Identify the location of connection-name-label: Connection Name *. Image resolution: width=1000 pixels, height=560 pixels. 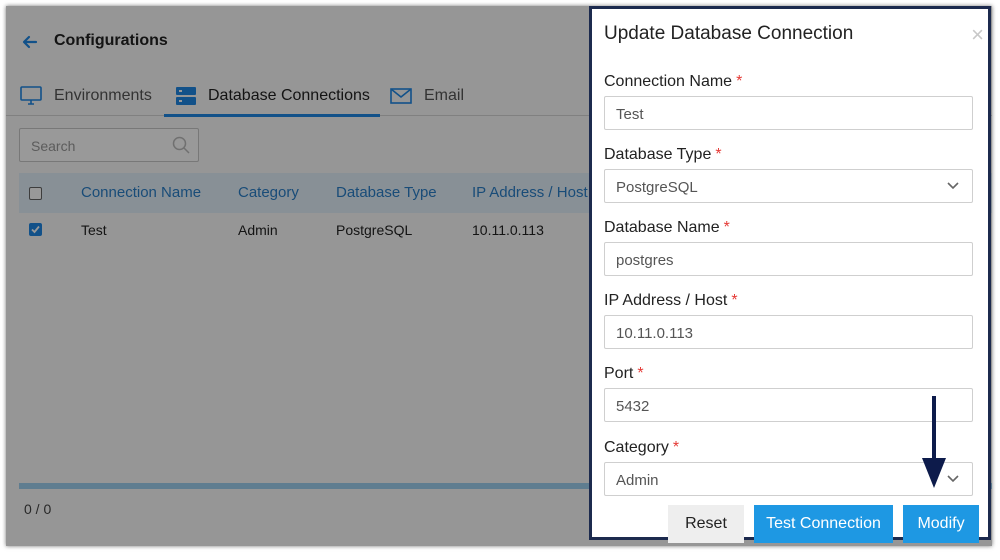
(673, 81).